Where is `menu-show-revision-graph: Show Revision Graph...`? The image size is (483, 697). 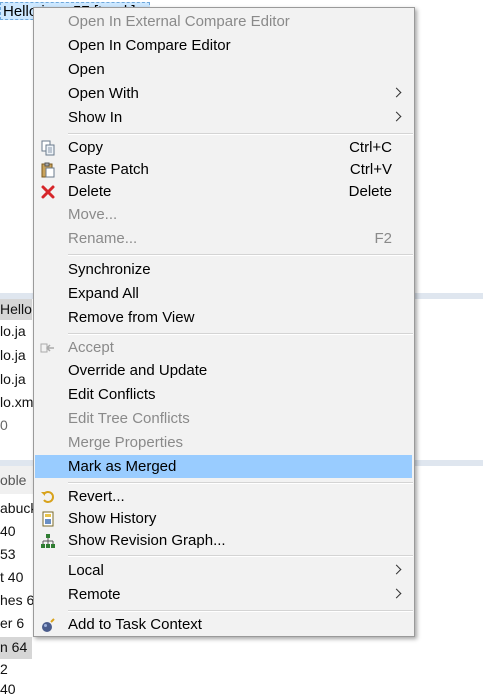 menu-show-revision-graph: Show Revision Graph... is located at coordinates (224, 541).